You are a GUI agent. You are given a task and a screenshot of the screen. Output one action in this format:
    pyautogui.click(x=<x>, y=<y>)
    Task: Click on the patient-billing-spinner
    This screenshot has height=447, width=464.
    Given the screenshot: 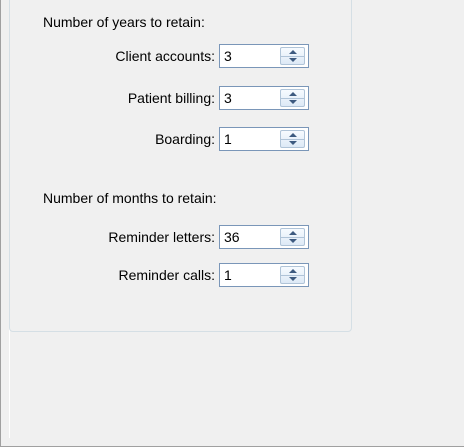 What is the action you would take?
    pyautogui.click(x=292, y=98)
    